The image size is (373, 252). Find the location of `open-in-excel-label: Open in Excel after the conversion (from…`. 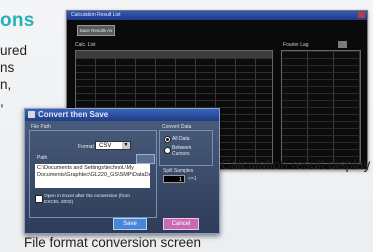

open-in-excel-label: Open in Excel after the conversion (from… is located at coordinates (87, 199).